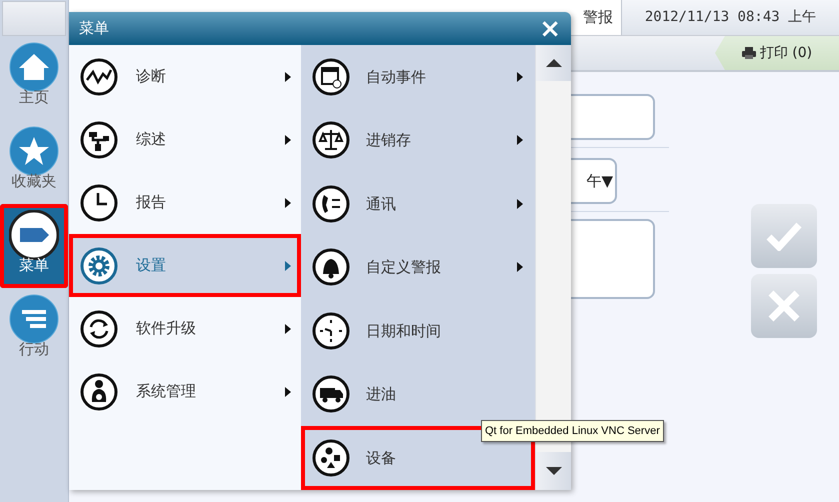  What do you see at coordinates (185, 76) in the screenshot?
I see `menu-item: 诊断` at bounding box center [185, 76].